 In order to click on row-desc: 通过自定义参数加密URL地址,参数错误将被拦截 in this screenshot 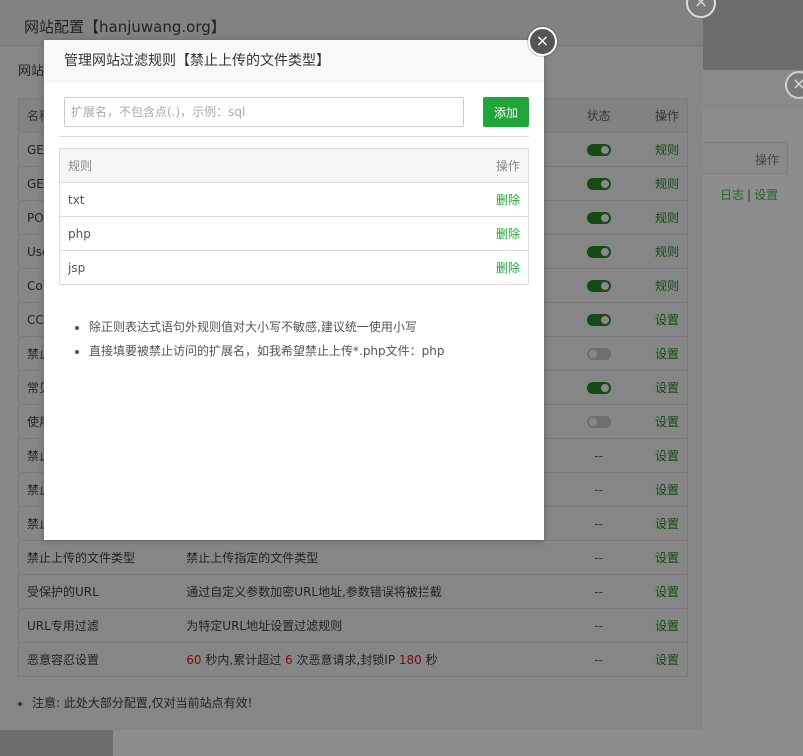, I will do `click(376, 591)`.